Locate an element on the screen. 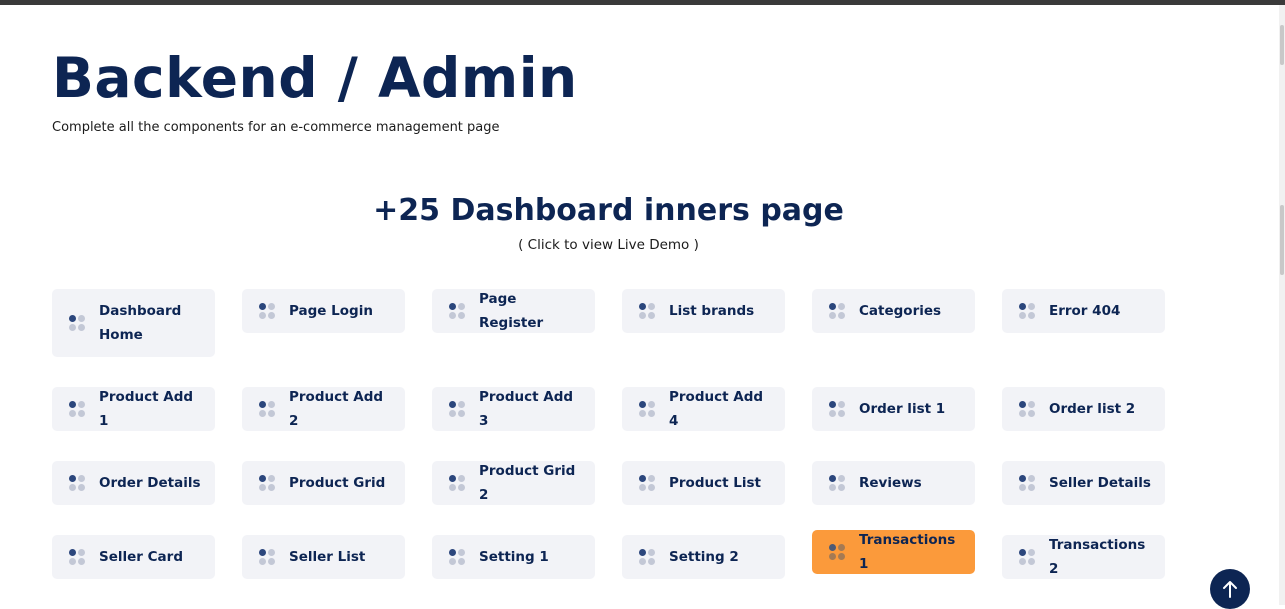 The height and width of the screenshot is (609, 1285). page-title: Backend / Admin is located at coordinates (315, 78).